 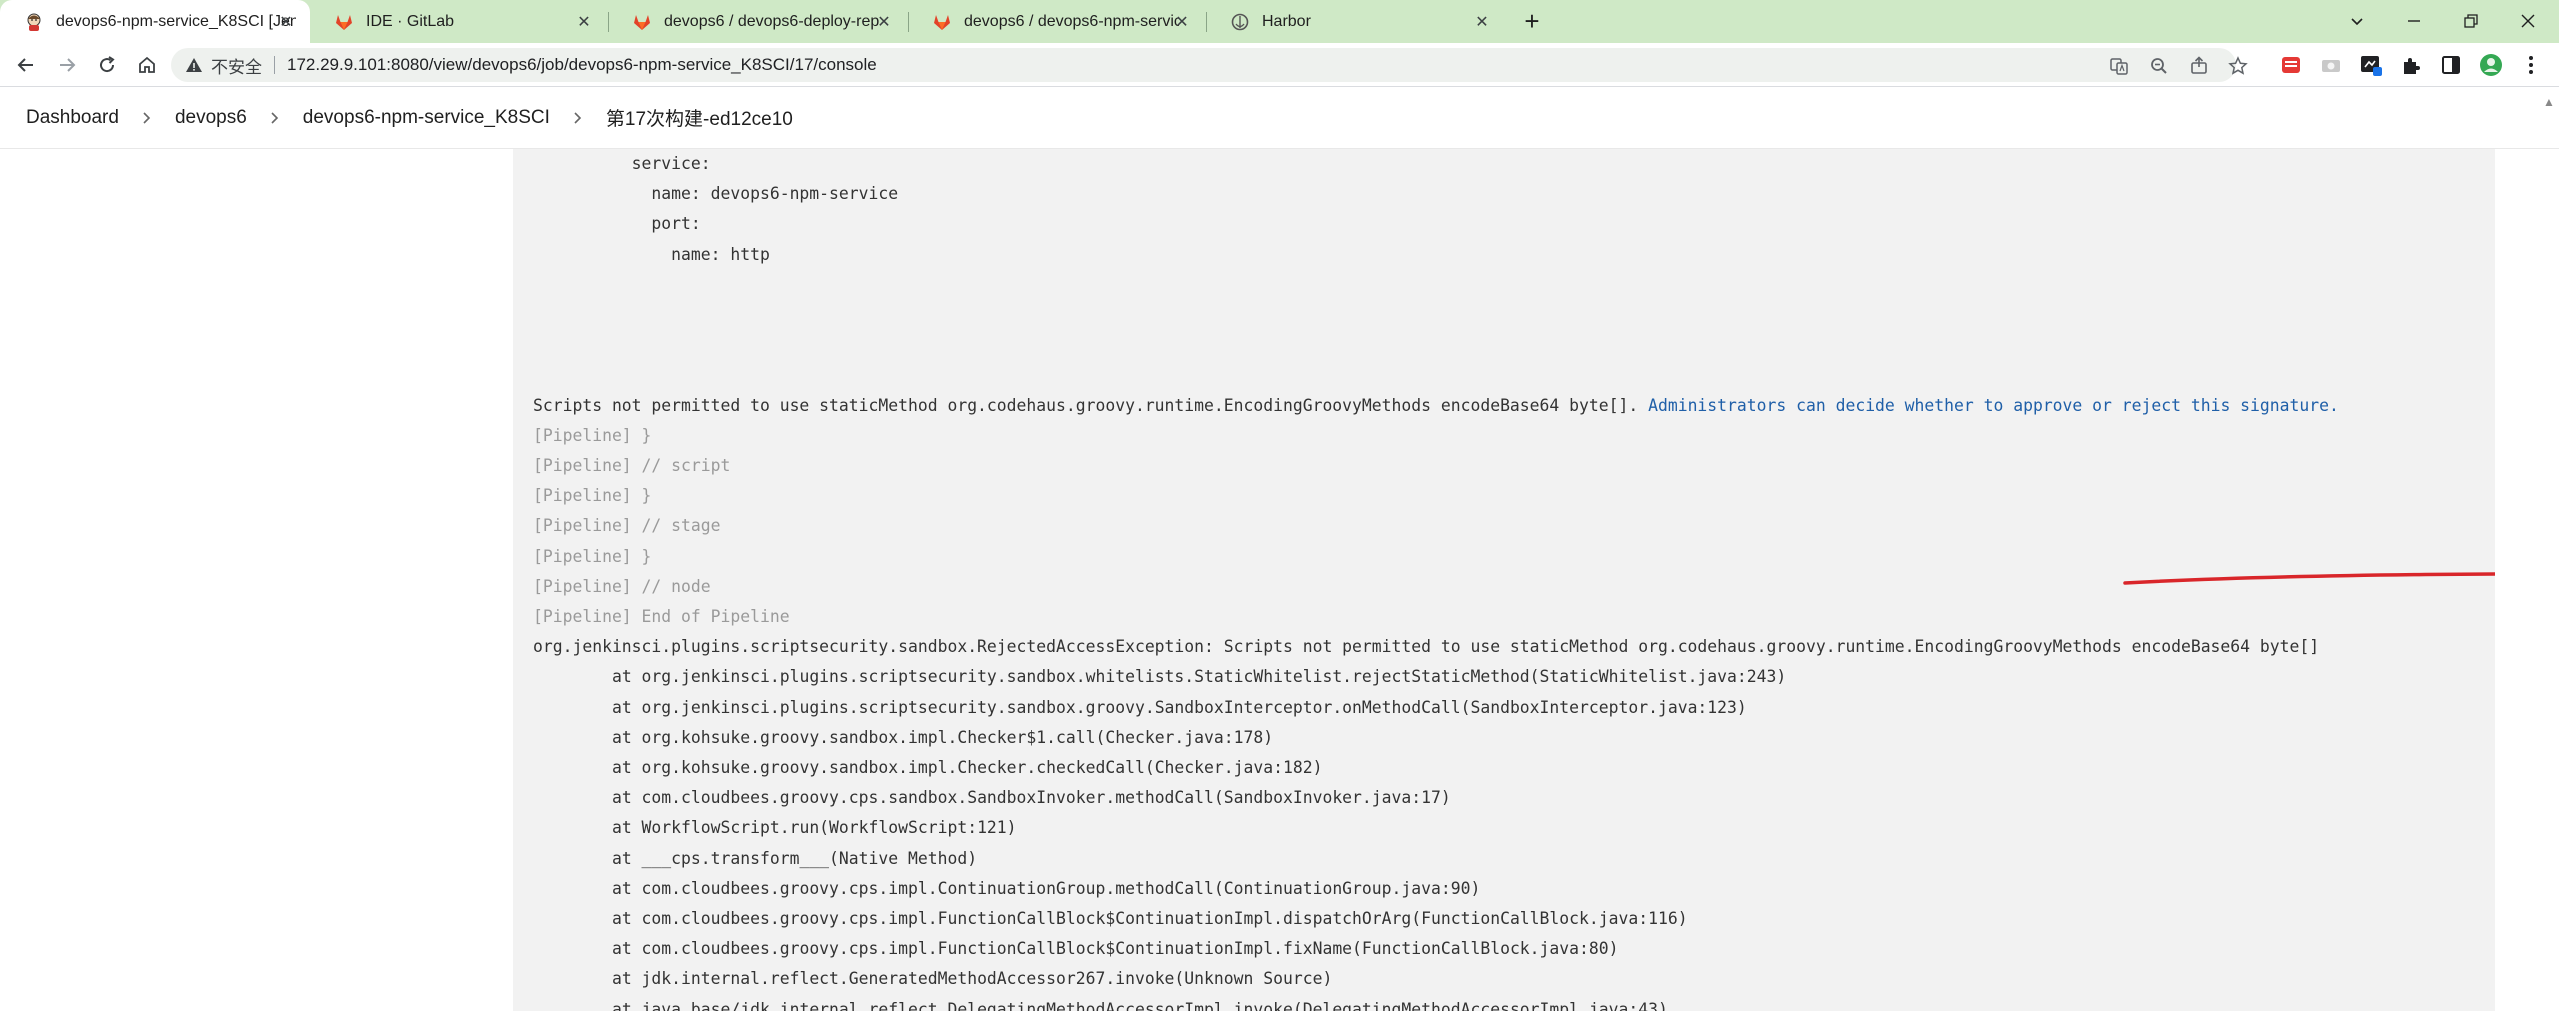 I want to click on console-line: [Pipeline] End of Pipeline, so click(x=661, y=617).